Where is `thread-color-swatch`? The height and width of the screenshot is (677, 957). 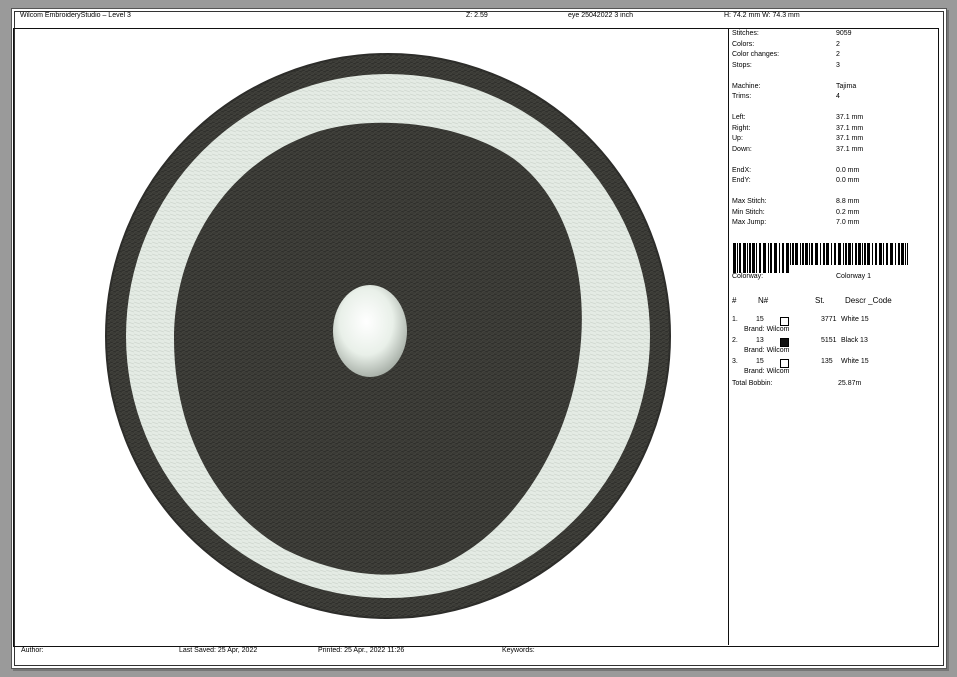
thread-color-swatch is located at coordinates (784, 342).